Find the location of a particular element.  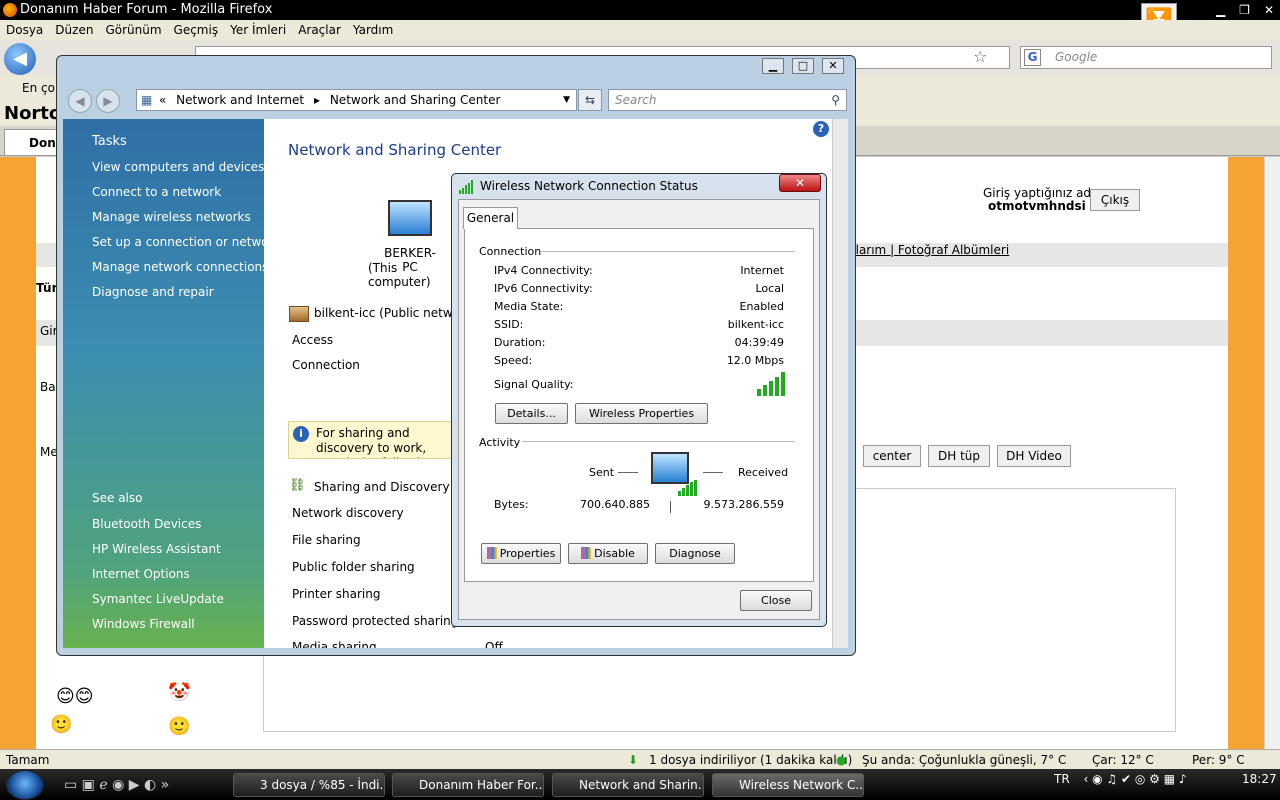

google-search-input: G Google is located at coordinates (1146, 57).